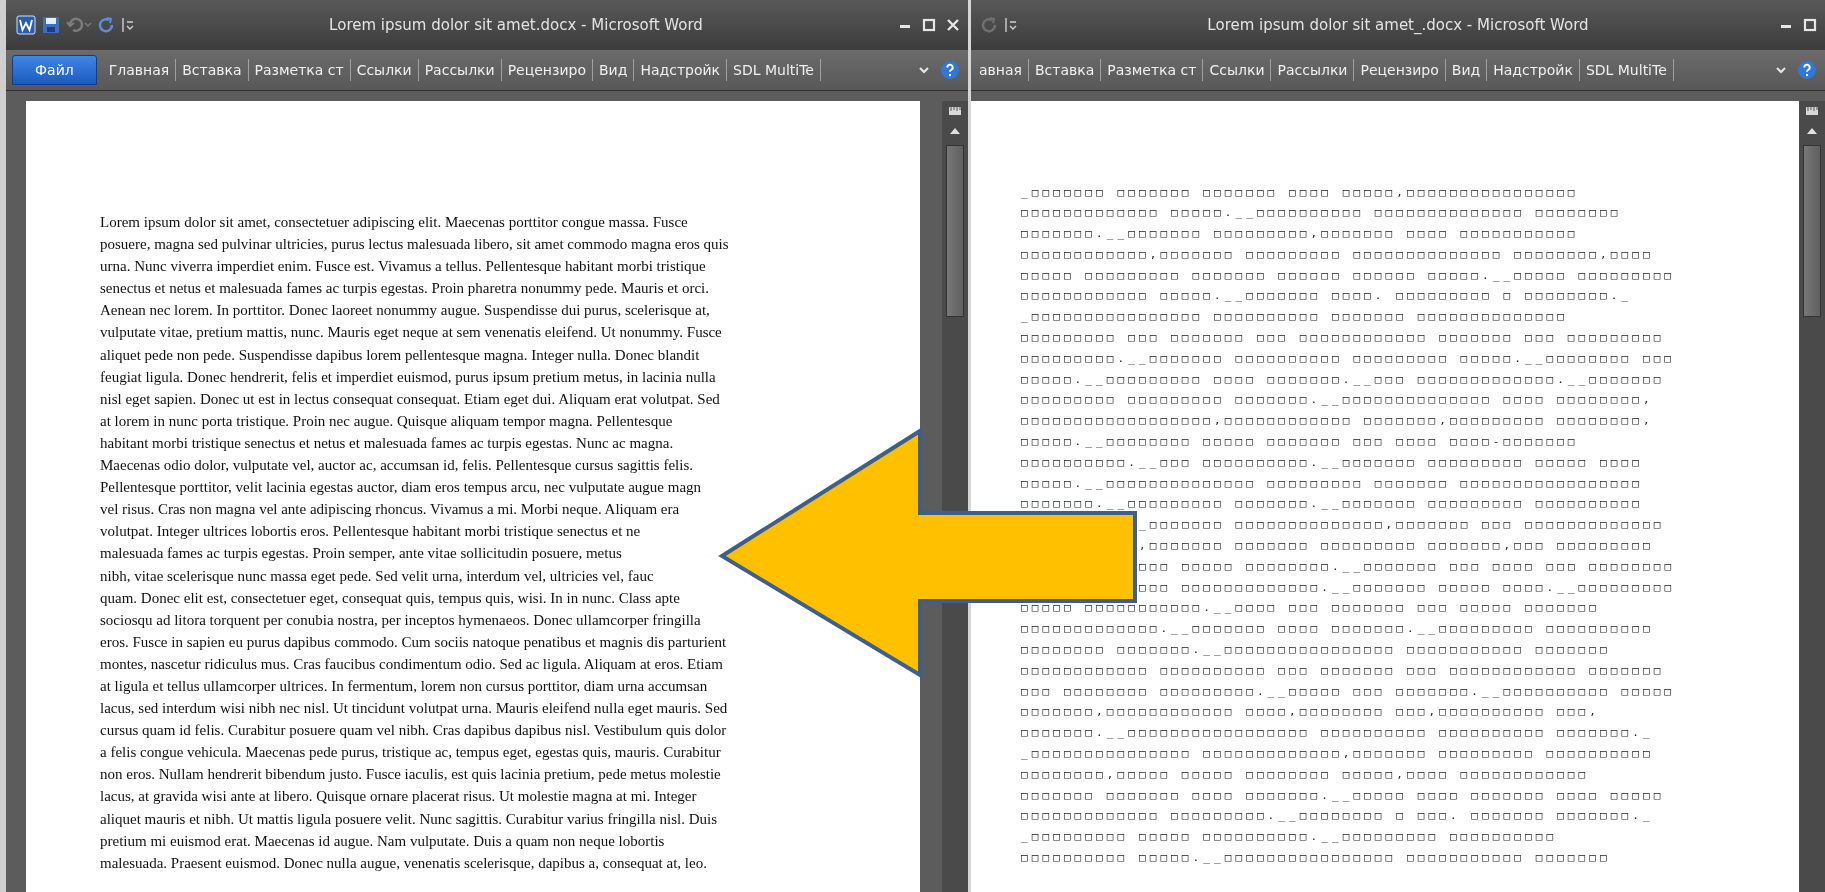 The width and height of the screenshot is (1825, 892). What do you see at coordinates (1343, 379) in the screenshot?
I see `document-text-line: □□□□□.__□□□□□□□□□ □□□□ □□□□□□□.__□□□ □□□□□□□□□□□□□.__□□□□□□□` at bounding box center [1343, 379].